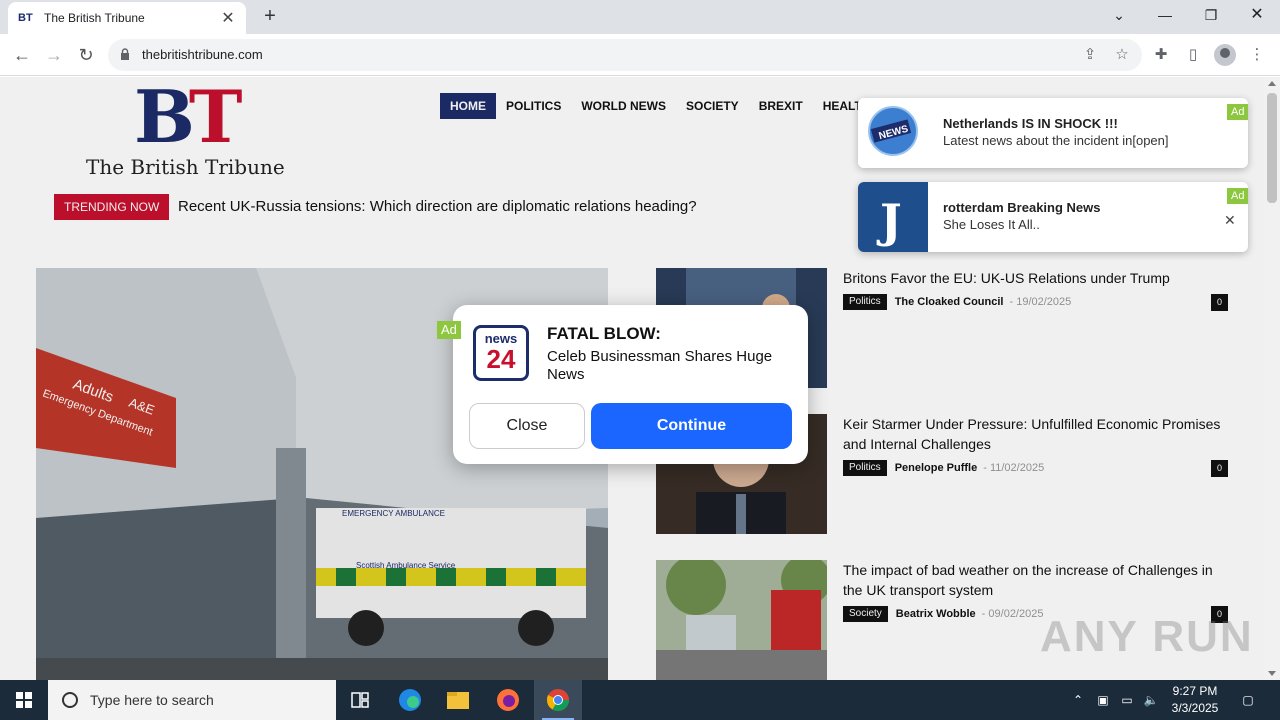  What do you see at coordinates (1127, 700) in the screenshot?
I see `network-icon: ▭` at bounding box center [1127, 700].